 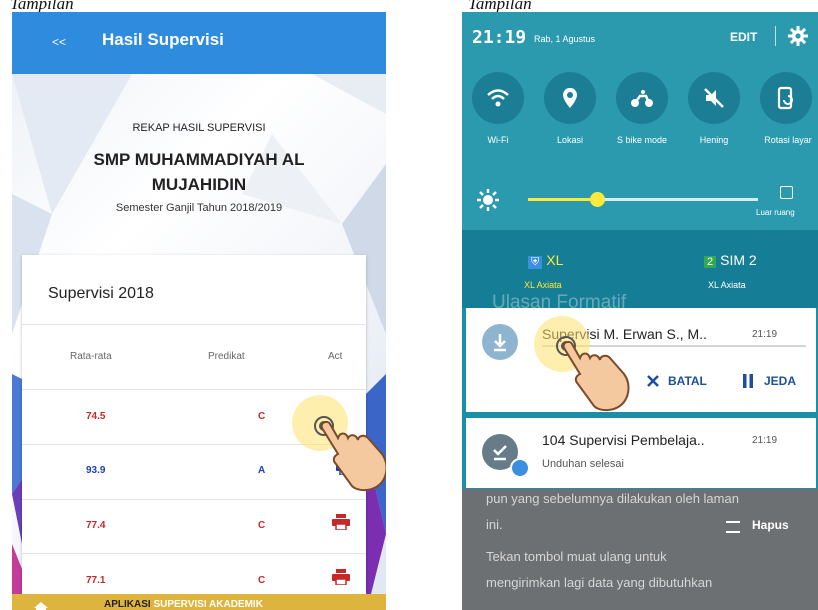 What do you see at coordinates (101, 293) in the screenshot?
I see `card-title: Supervisi 2018` at bounding box center [101, 293].